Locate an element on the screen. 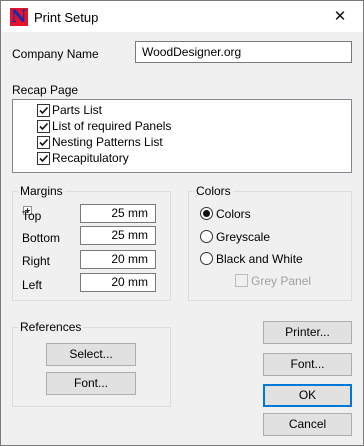 This screenshot has width=364, height=446. grey-panel-checkbox is located at coordinates (241, 280).